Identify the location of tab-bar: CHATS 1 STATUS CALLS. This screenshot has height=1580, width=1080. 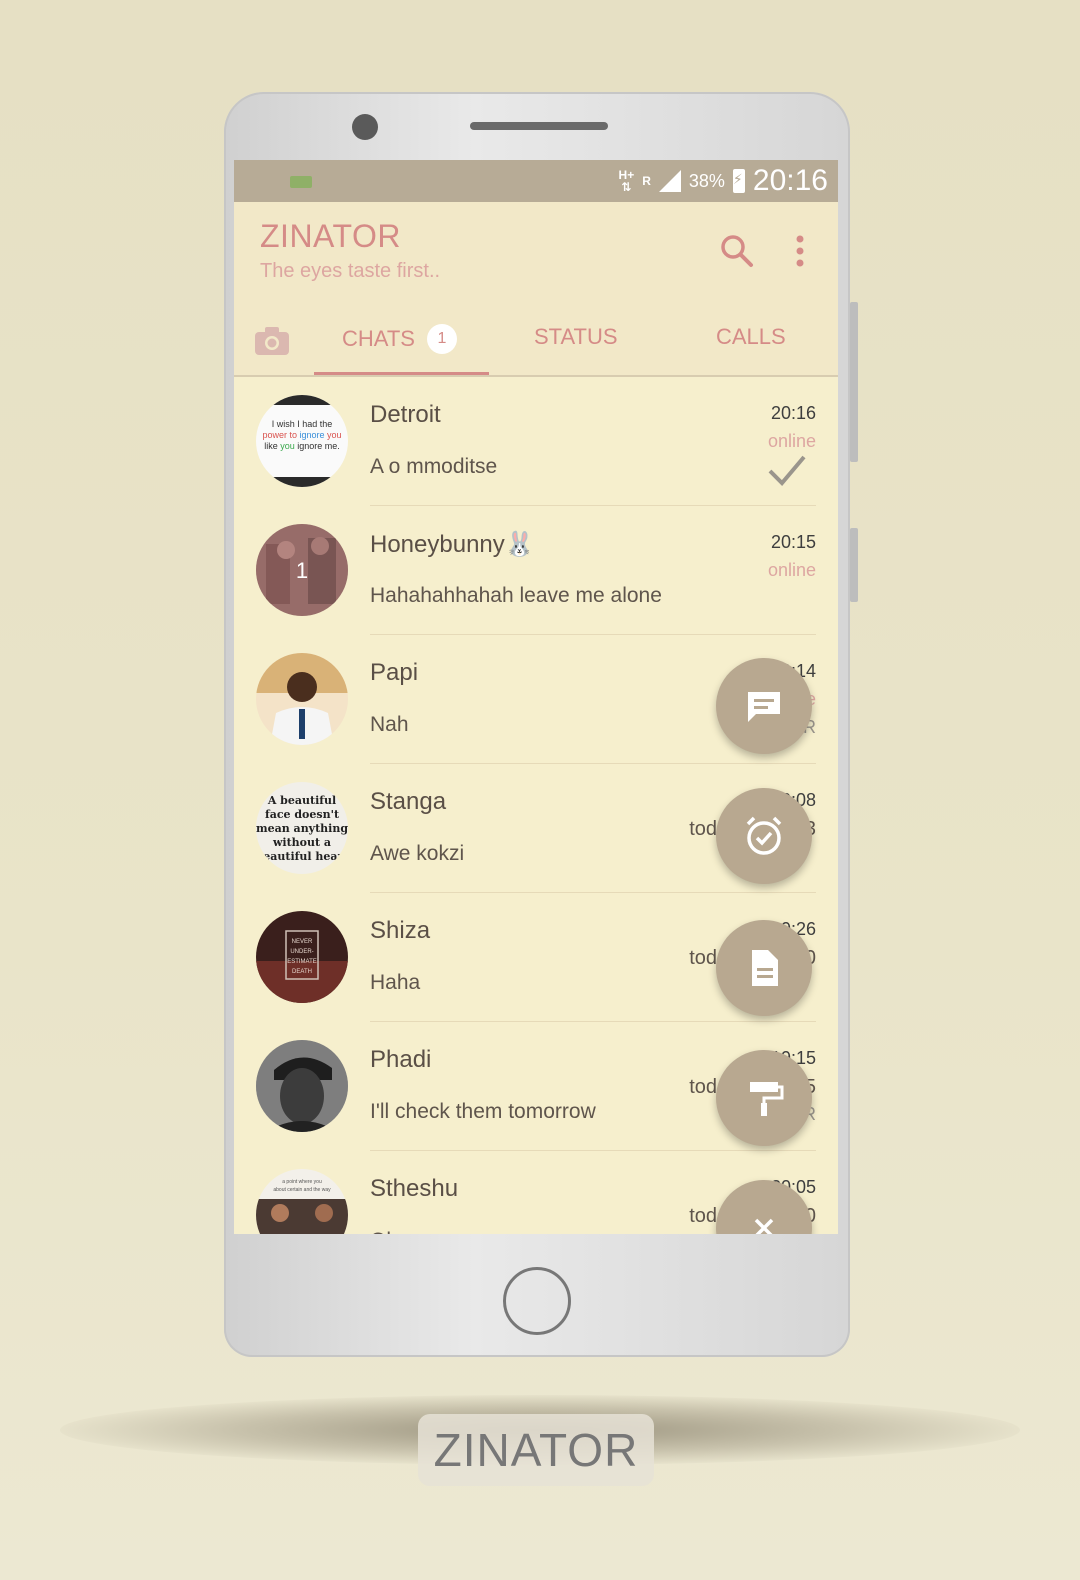
(536, 345).